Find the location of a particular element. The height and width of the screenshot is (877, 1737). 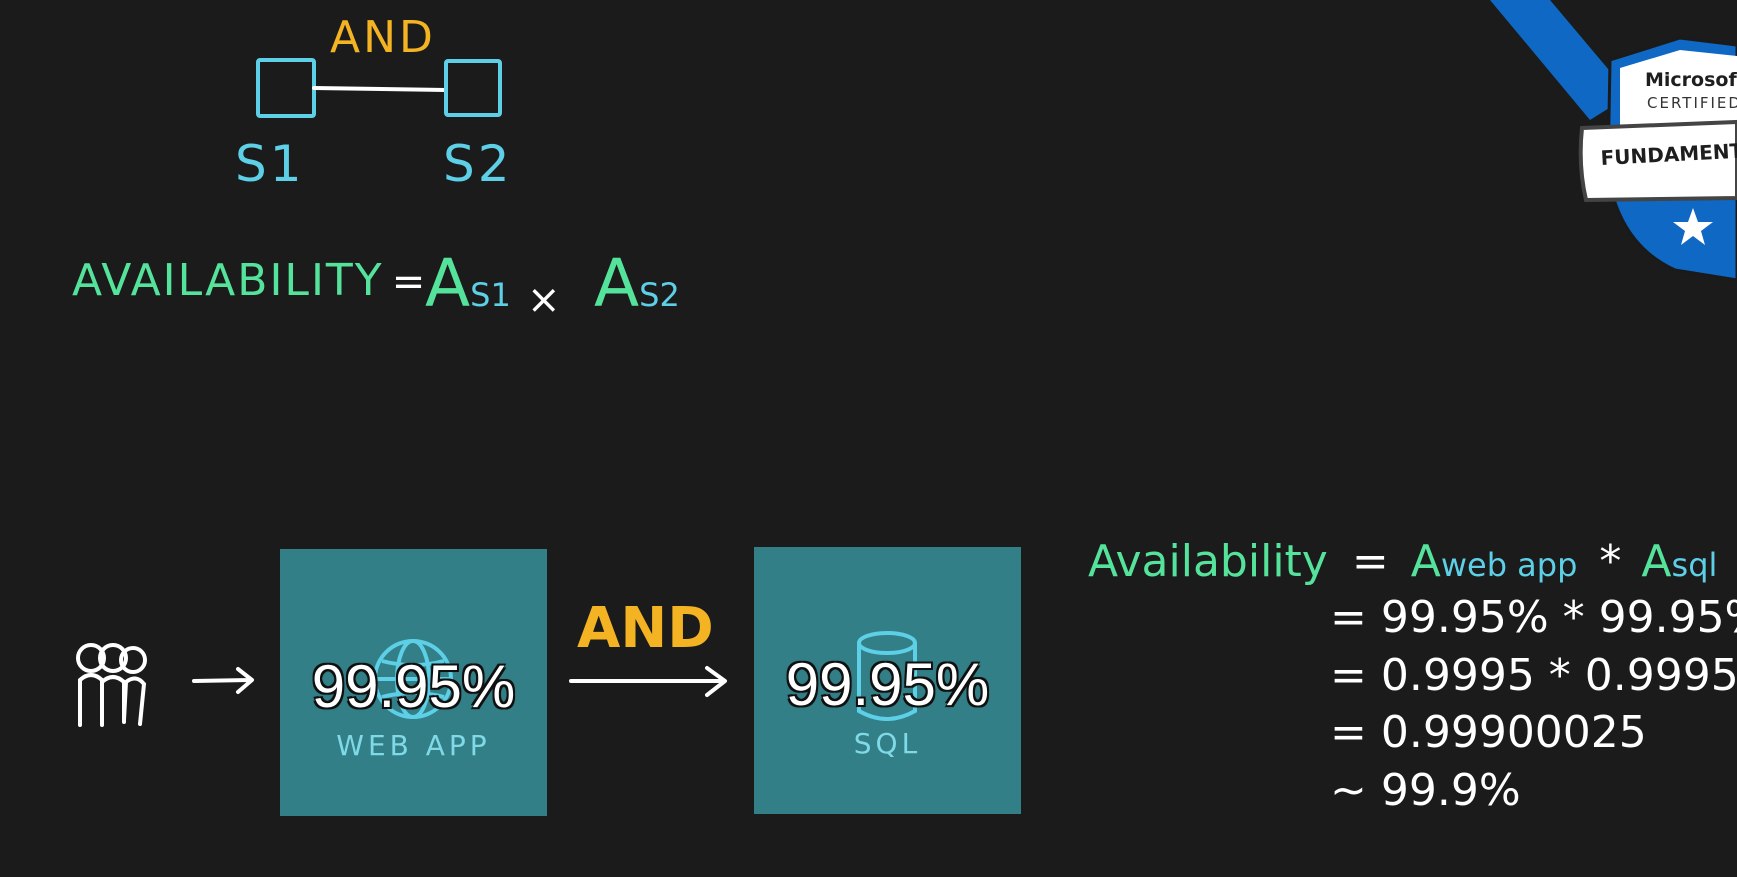

calc-a-web-app-sub: web app is located at coordinates (1509, 565).